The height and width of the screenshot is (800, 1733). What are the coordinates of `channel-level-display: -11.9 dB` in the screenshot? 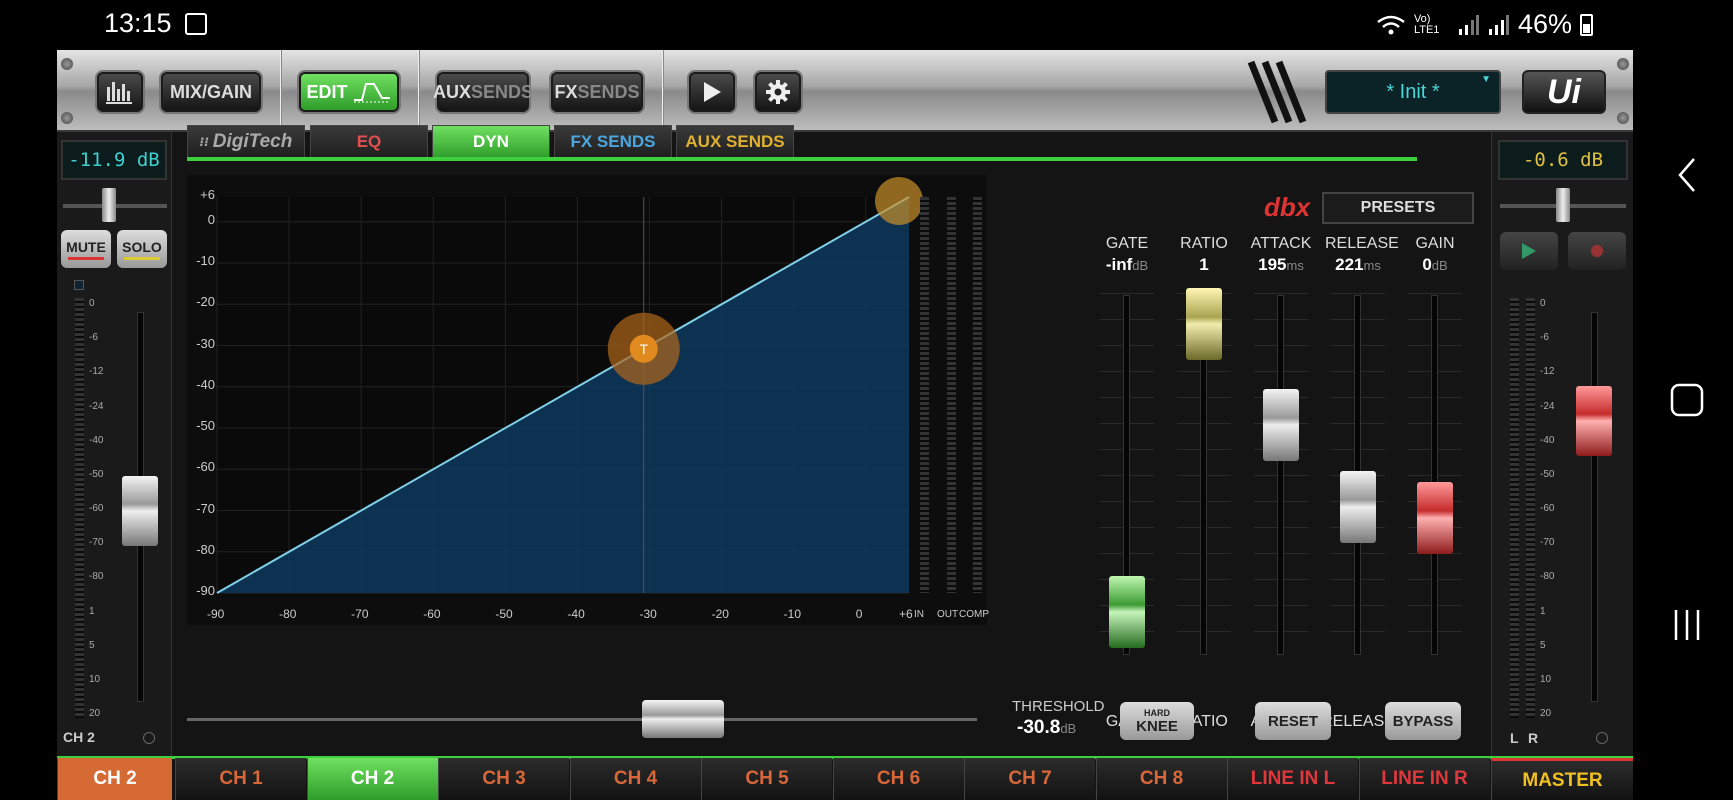 It's located at (114, 160).